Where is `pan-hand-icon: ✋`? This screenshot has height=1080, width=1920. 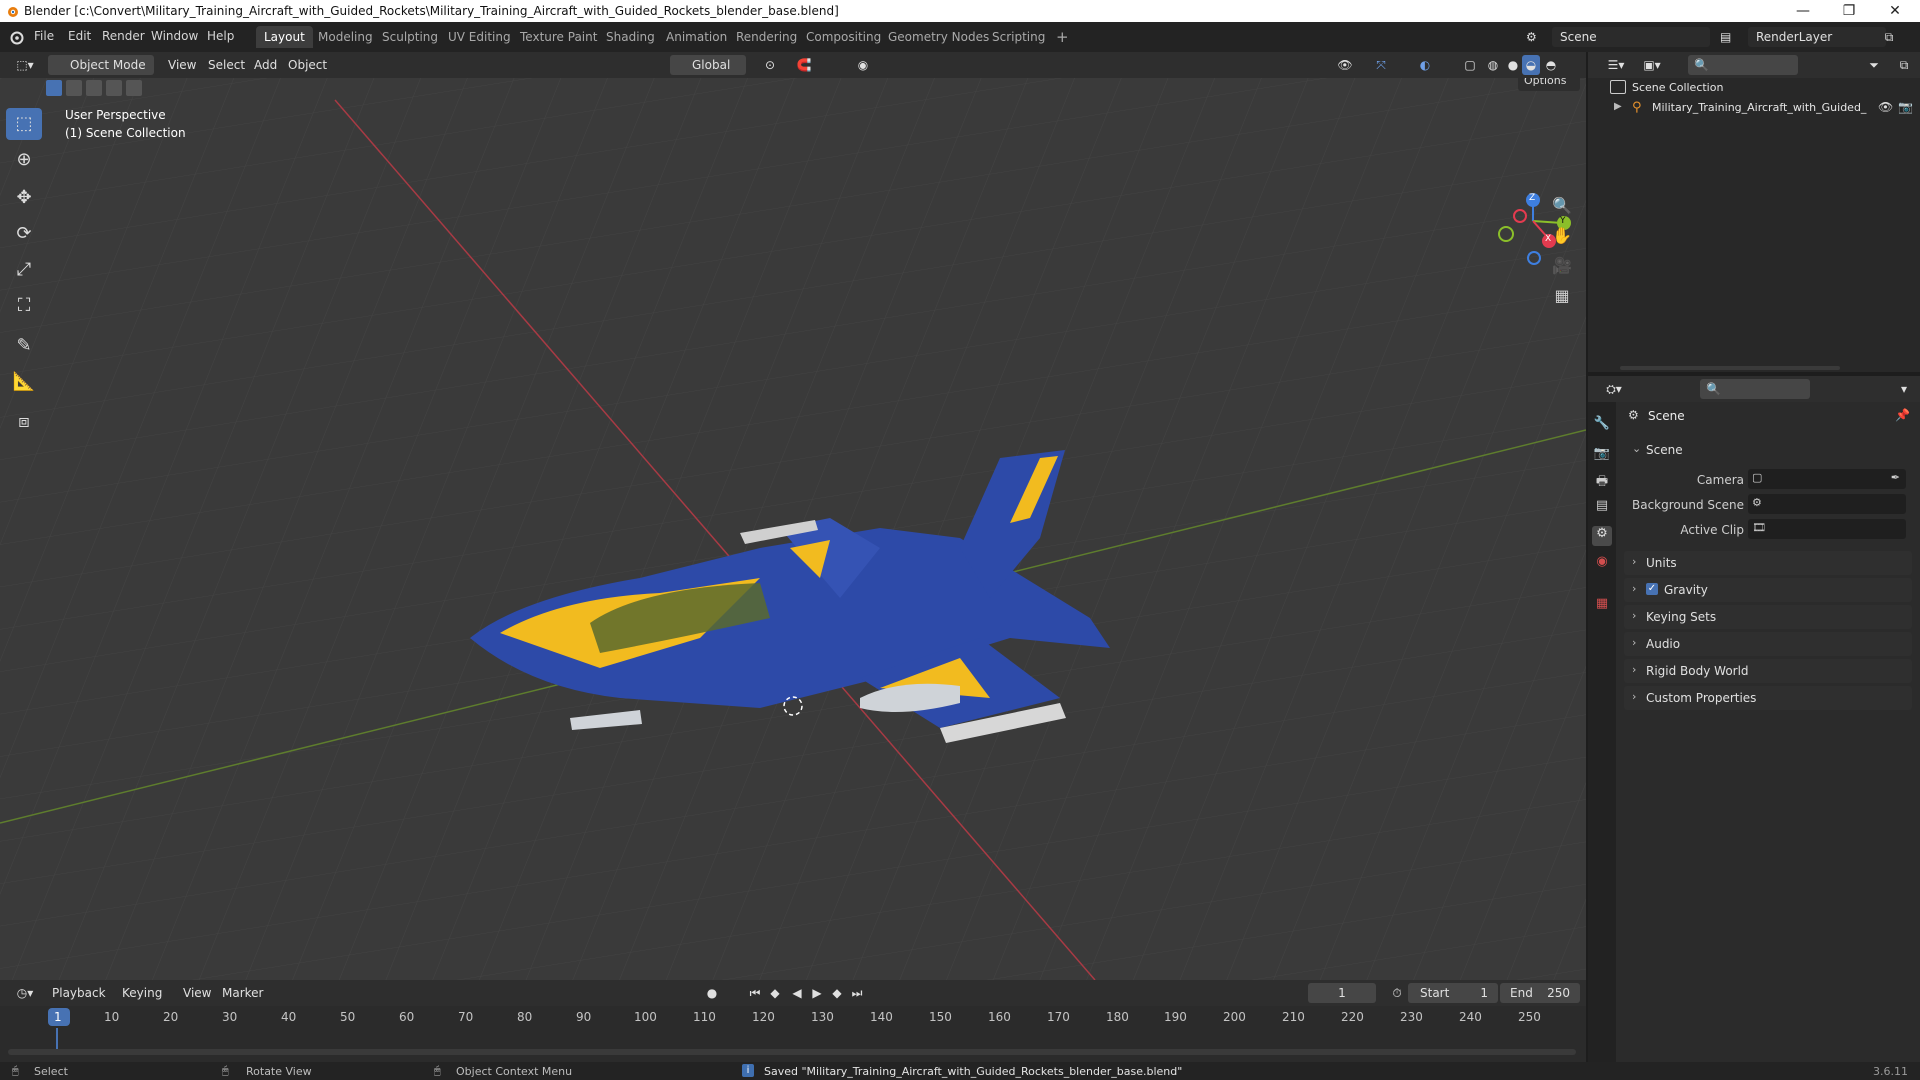
pan-hand-icon: ✋ is located at coordinates (1562, 236).